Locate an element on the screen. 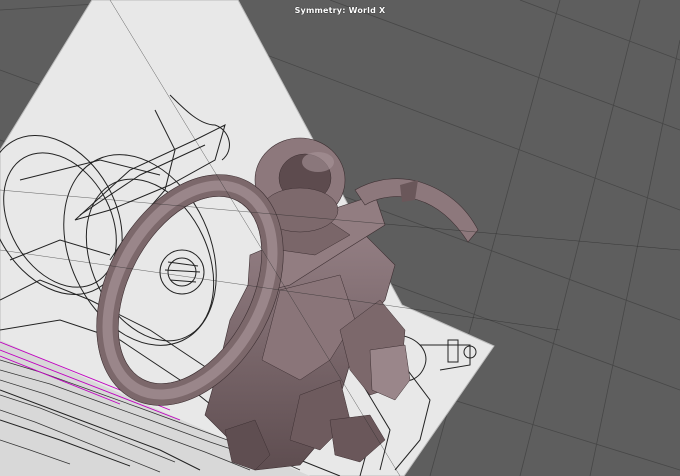 This screenshot has height=476, width=680. symmetry-status-label: Symmetry: World X is located at coordinates (340, 10).